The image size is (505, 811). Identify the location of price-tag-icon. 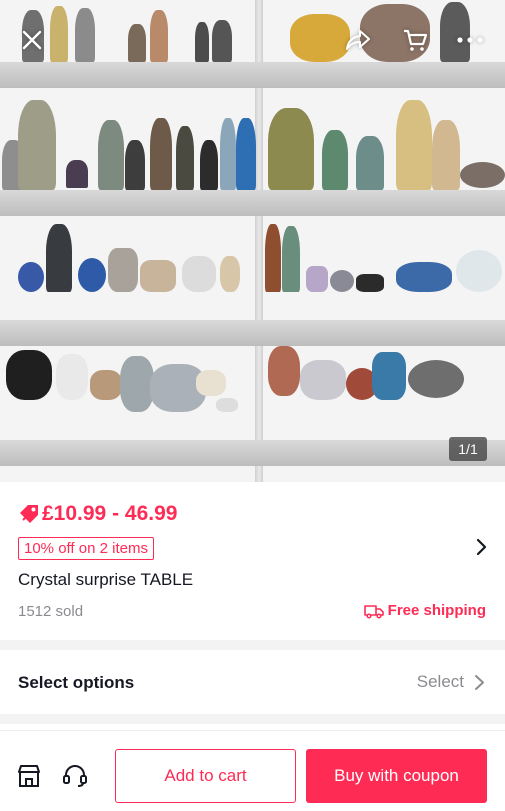
(29, 514).